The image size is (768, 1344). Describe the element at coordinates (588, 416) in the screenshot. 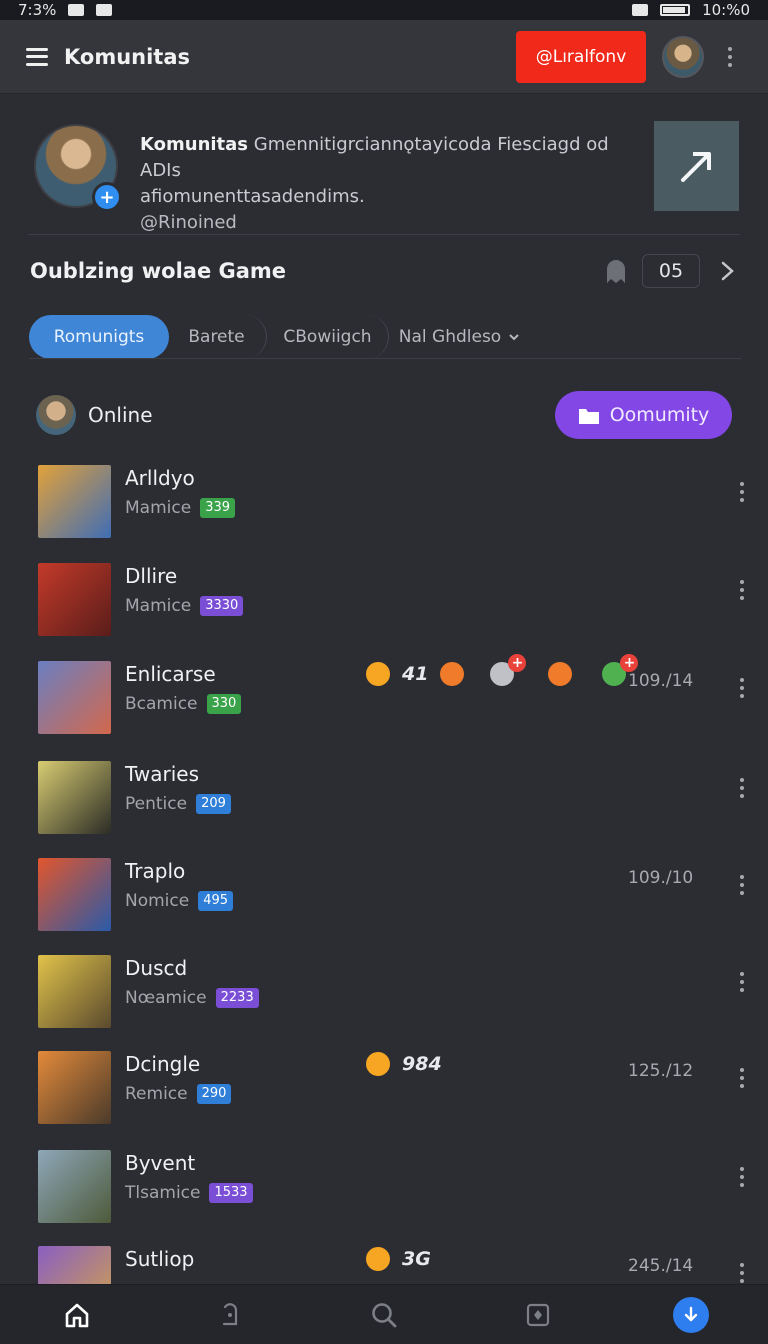

I see `folder-icon` at that location.